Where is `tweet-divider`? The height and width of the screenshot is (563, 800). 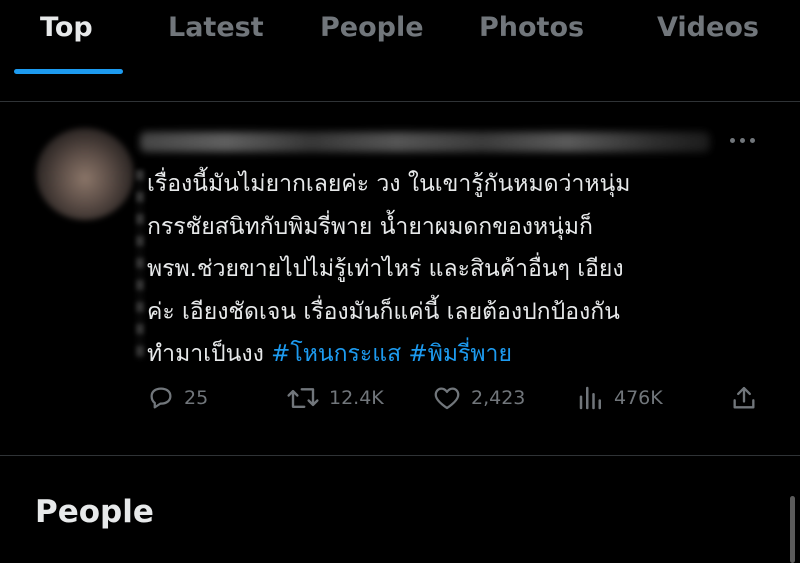 tweet-divider is located at coordinates (400, 455).